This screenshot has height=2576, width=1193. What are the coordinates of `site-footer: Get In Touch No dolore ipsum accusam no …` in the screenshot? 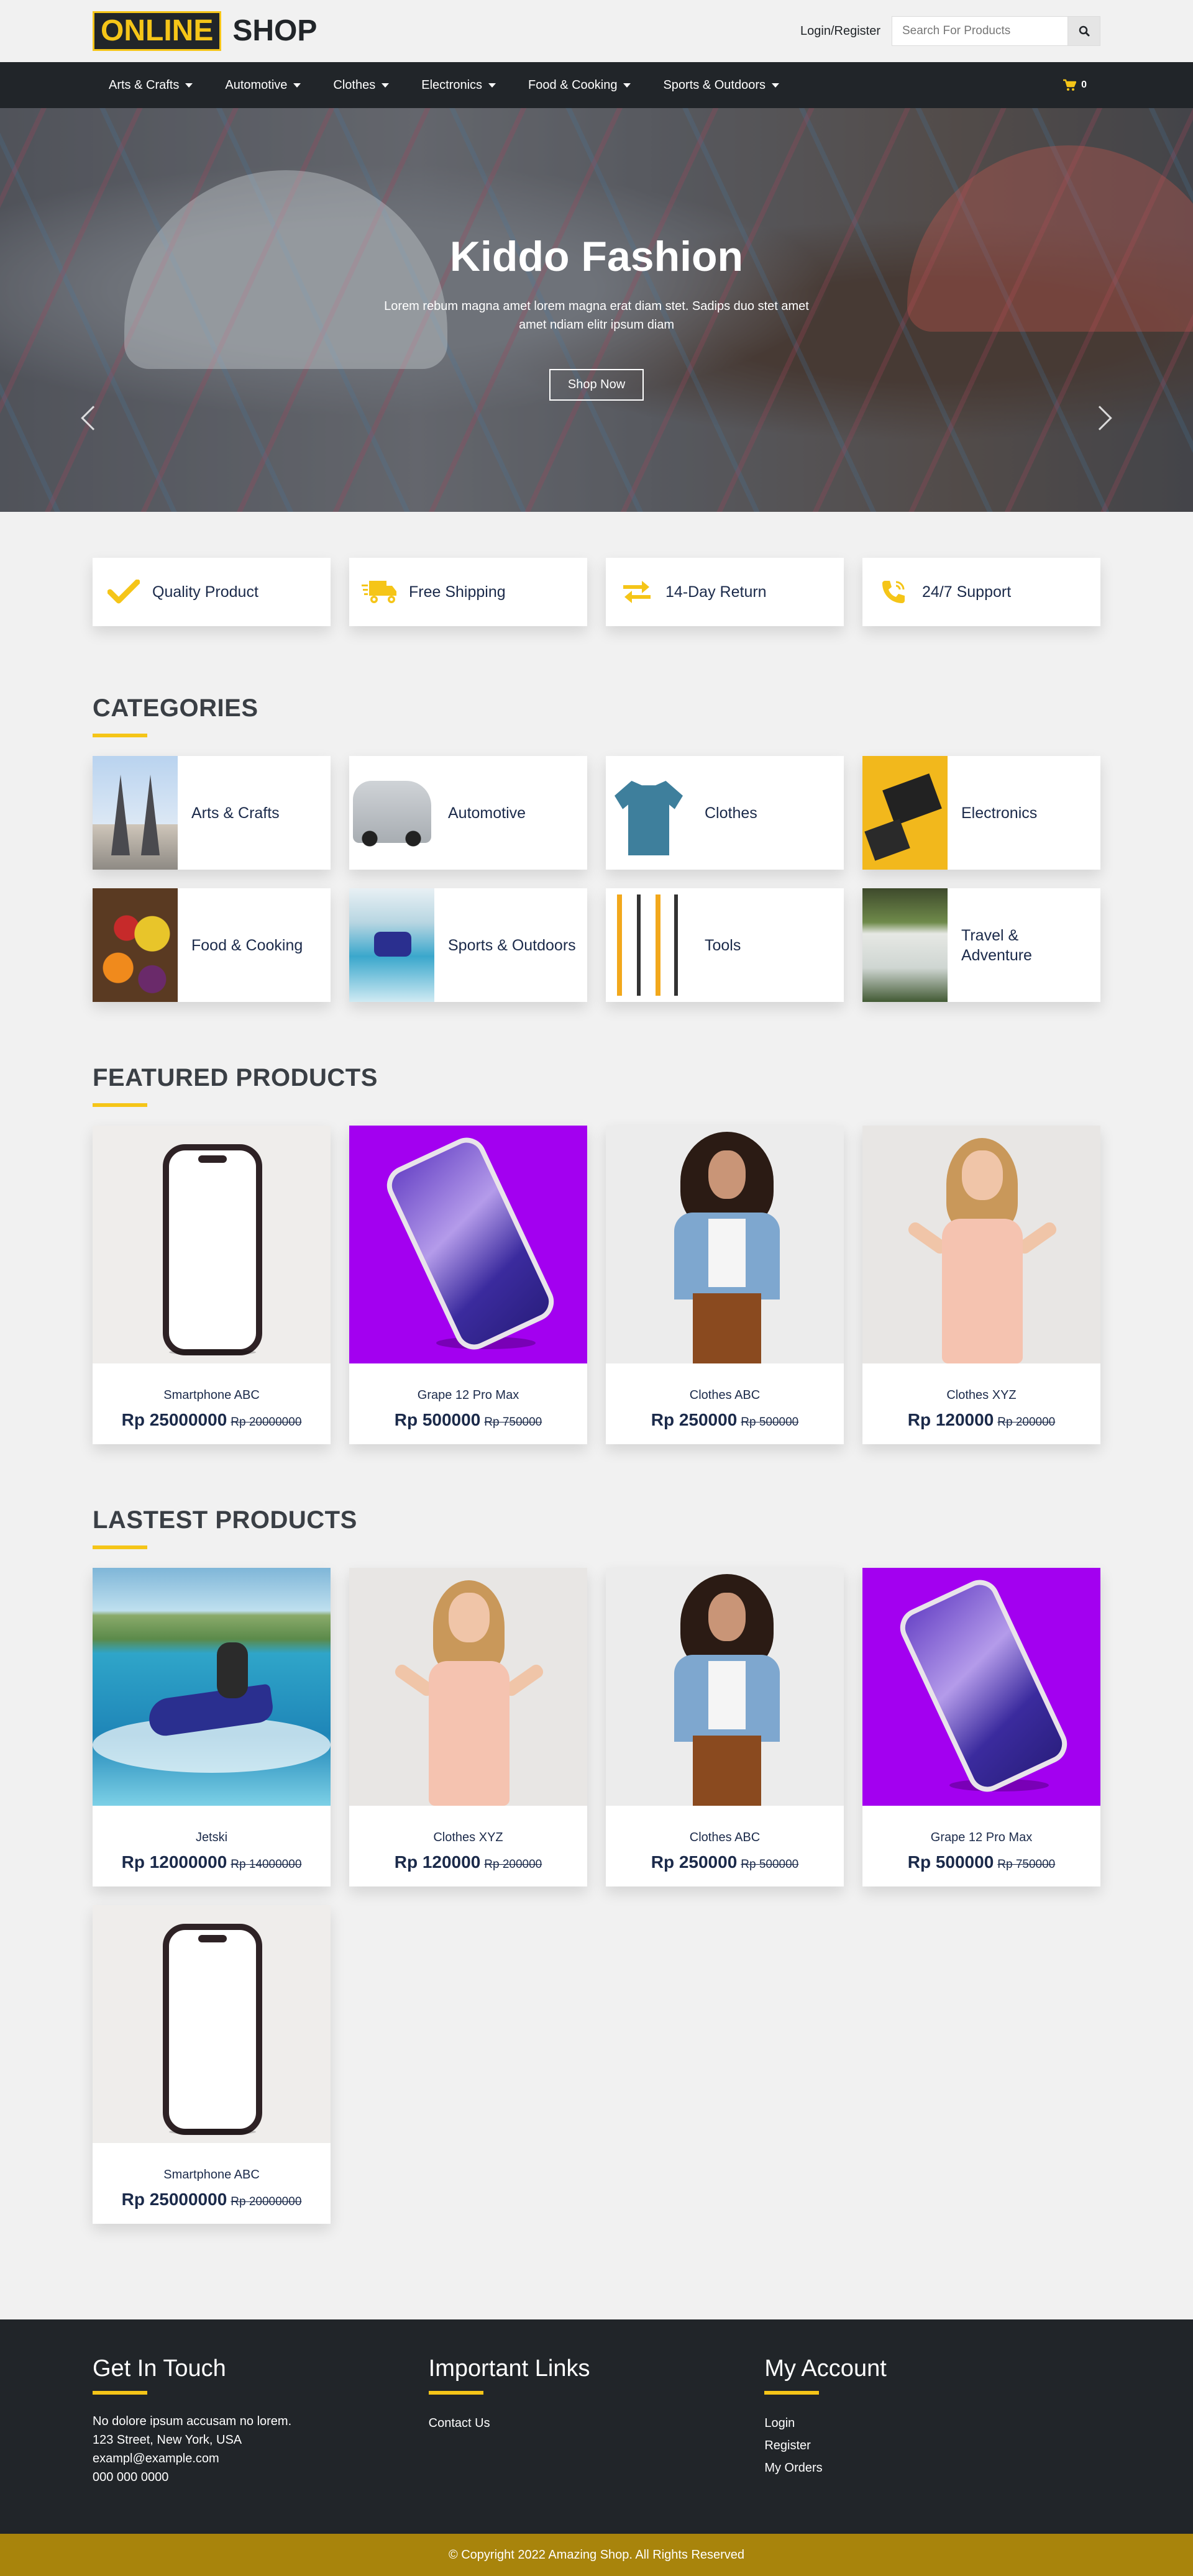 It's located at (596, 2426).